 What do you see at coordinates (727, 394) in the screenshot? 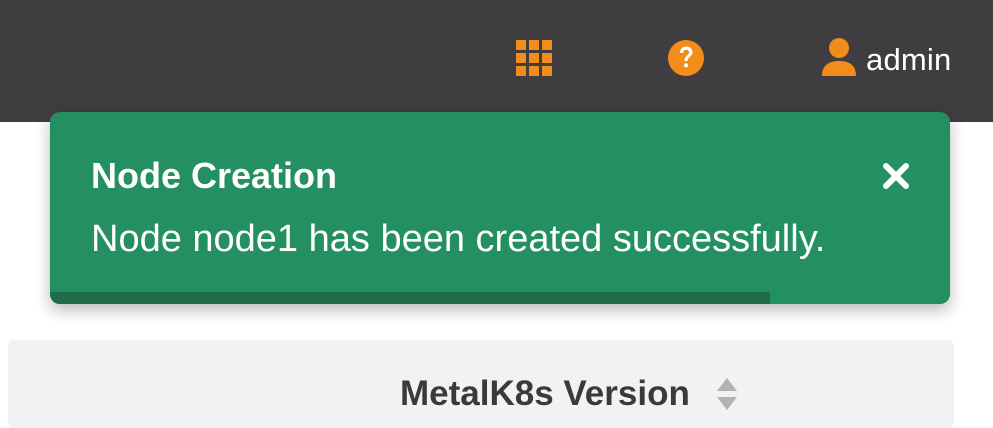
I see `sort-icon` at bounding box center [727, 394].